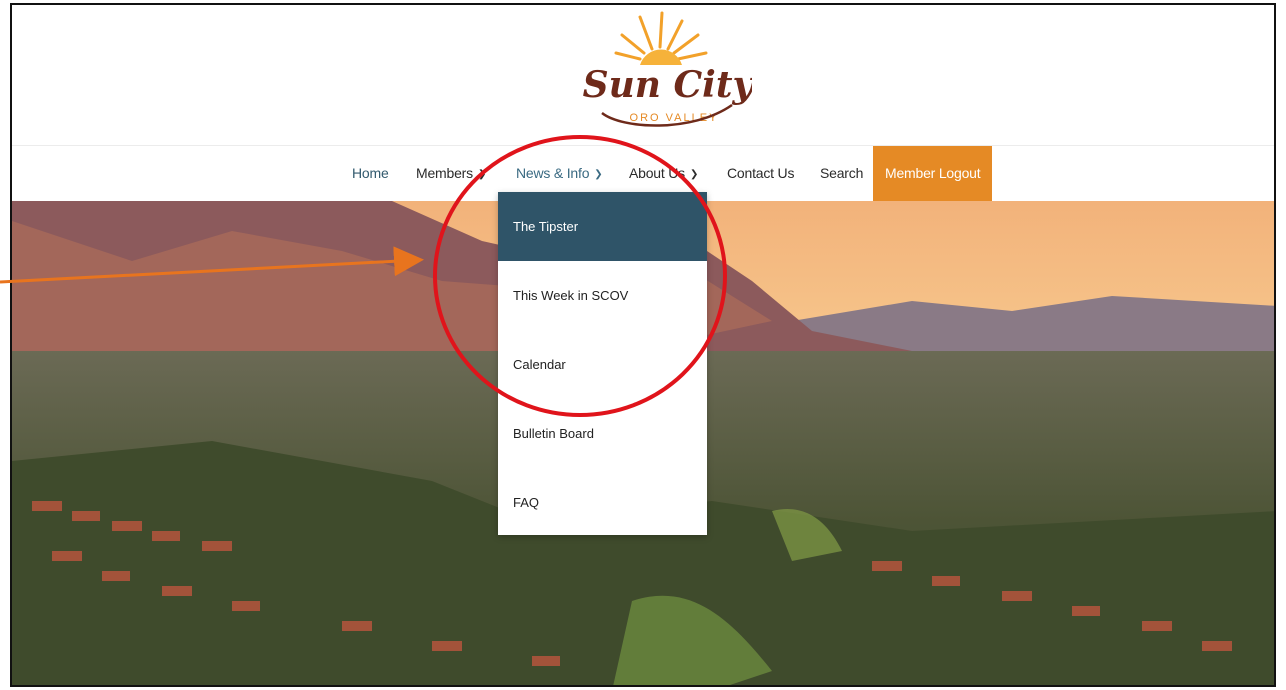 The image size is (1286, 690). Describe the element at coordinates (657, 173) in the screenshot. I see `nav-about-us-label: About Us` at that location.